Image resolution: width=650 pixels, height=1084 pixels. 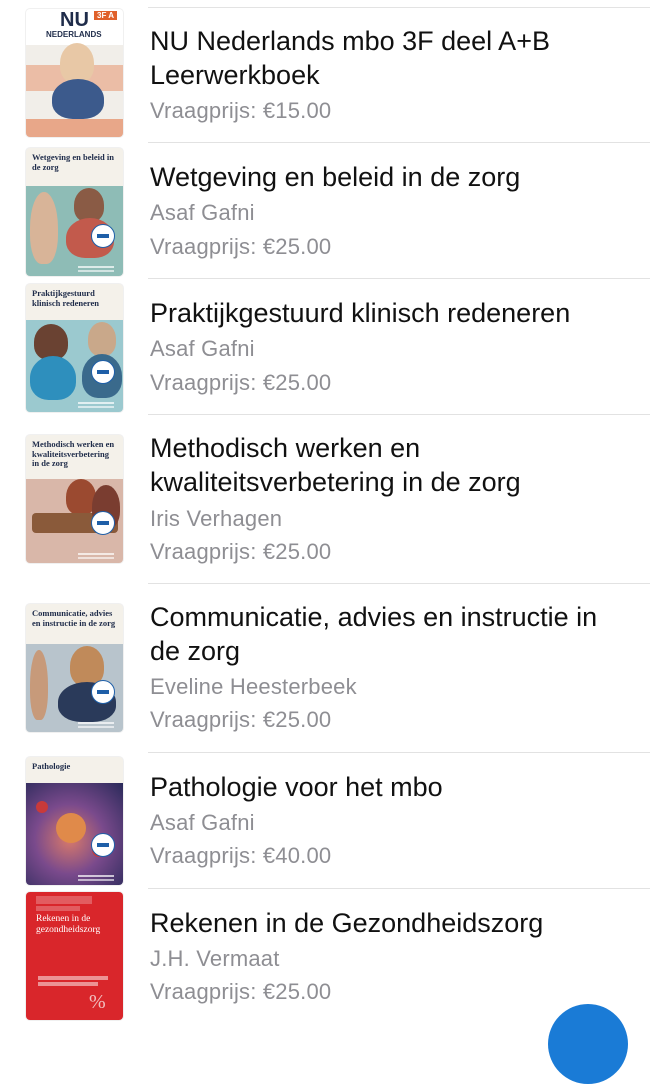 What do you see at coordinates (68, 924) in the screenshot?
I see `cover-title-text: Rekenen in de gezondheidszorg` at bounding box center [68, 924].